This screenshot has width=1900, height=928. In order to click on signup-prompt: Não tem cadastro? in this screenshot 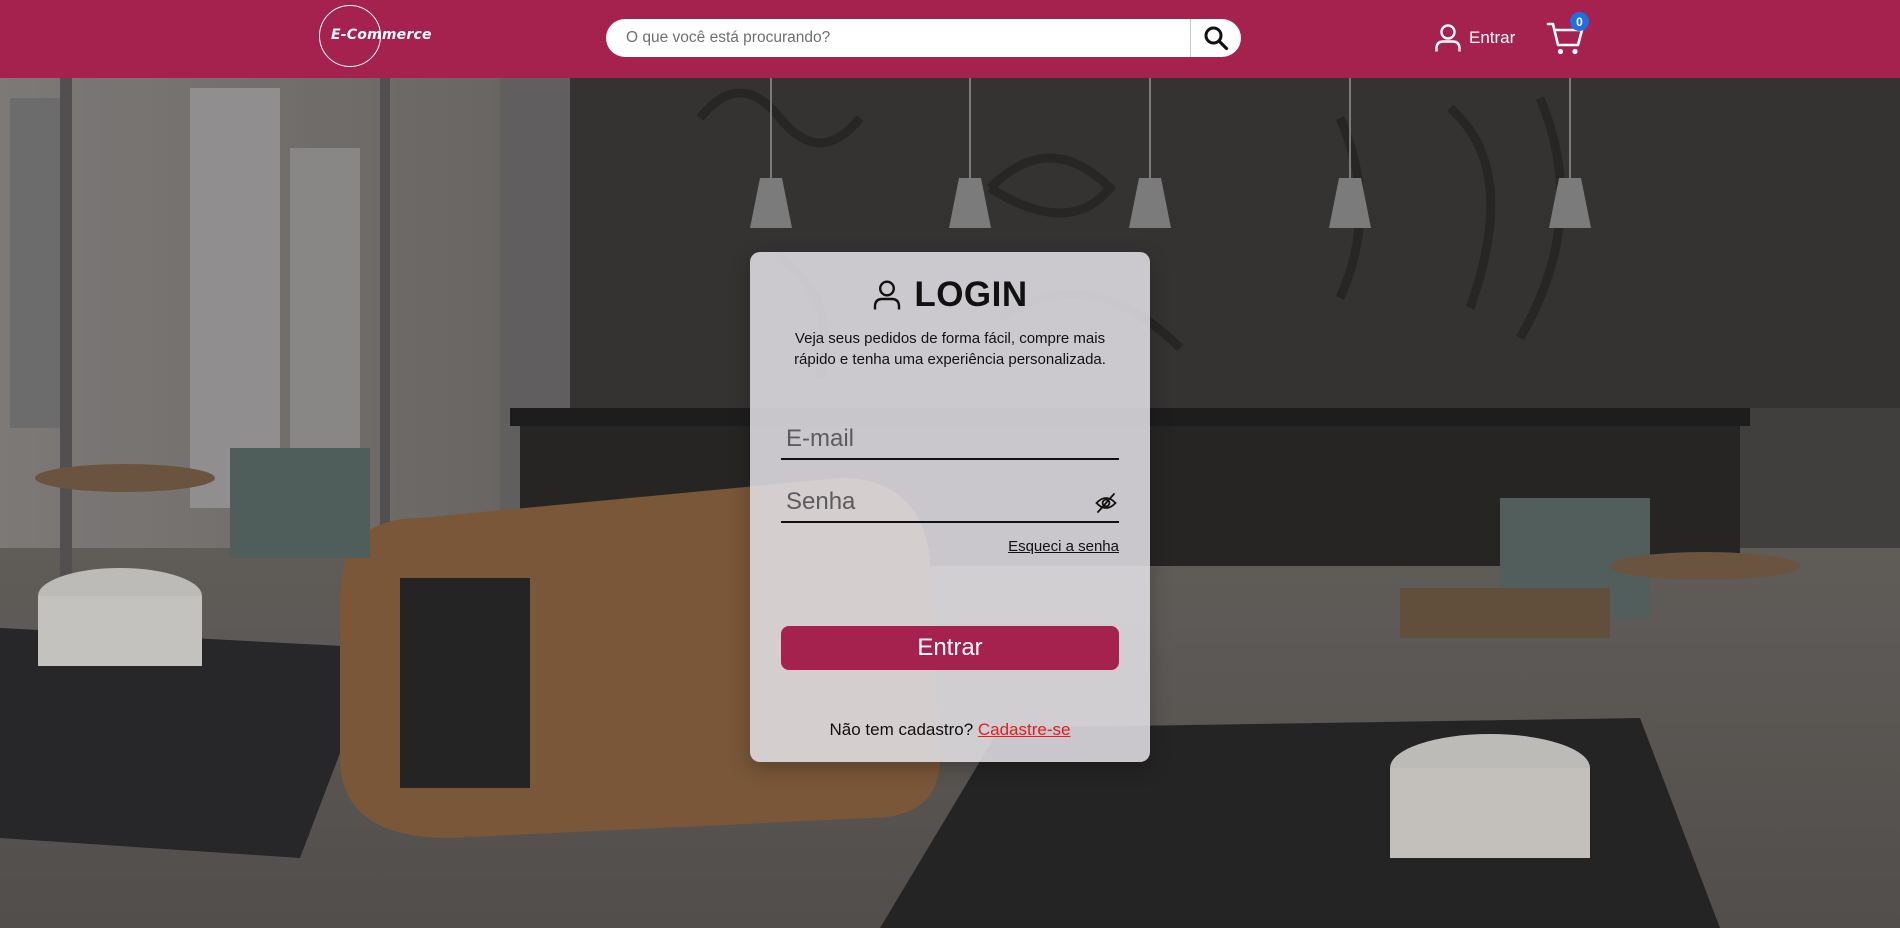, I will do `click(903, 729)`.